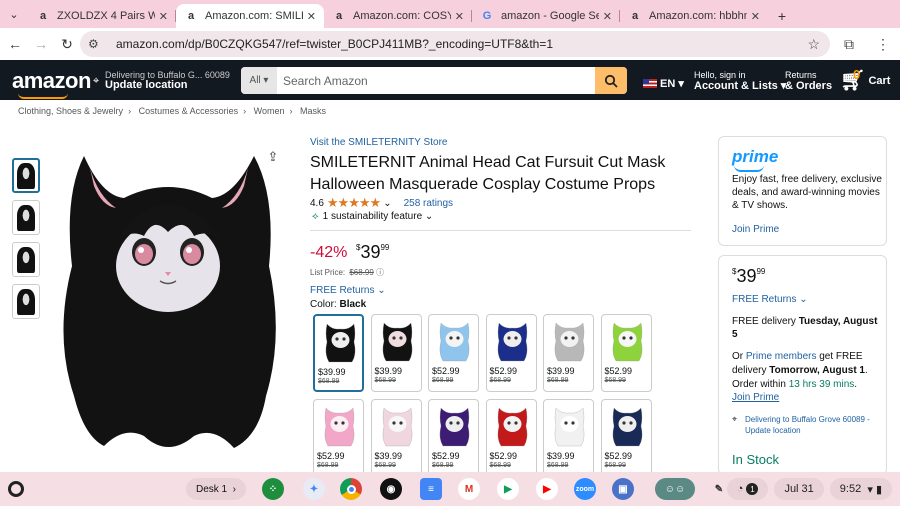 Image resolution: width=900 pixels, height=506 pixels. I want to click on prime-members-link: Prime members, so click(781, 356).